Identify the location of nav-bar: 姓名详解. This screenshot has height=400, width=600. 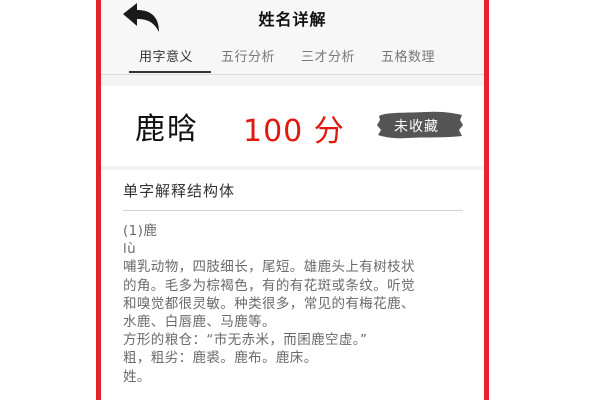
(292, 19).